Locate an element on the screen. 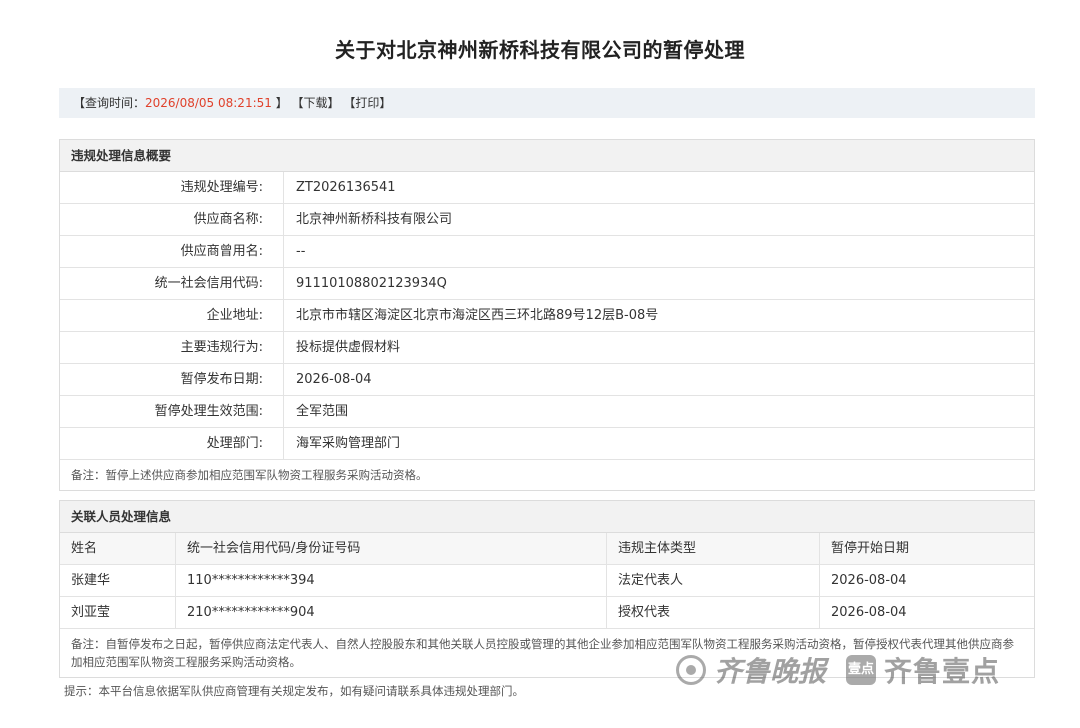 The height and width of the screenshot is (728, 1080). summary-row: 暂停发布日期: 2026-08-04 is located at coordinates (547, 380).